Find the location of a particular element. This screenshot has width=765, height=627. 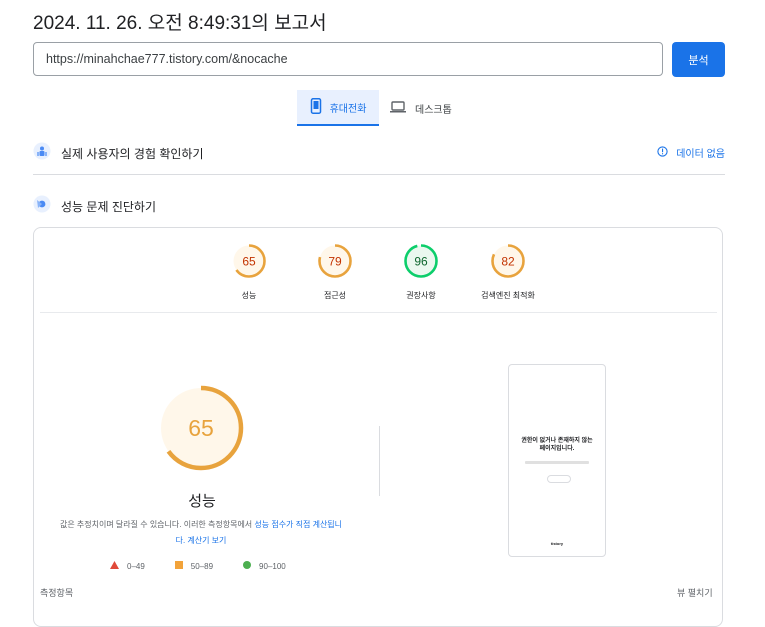

diagnose-section: 성능 문제 진단하기 is located at coordinates (379, 206).